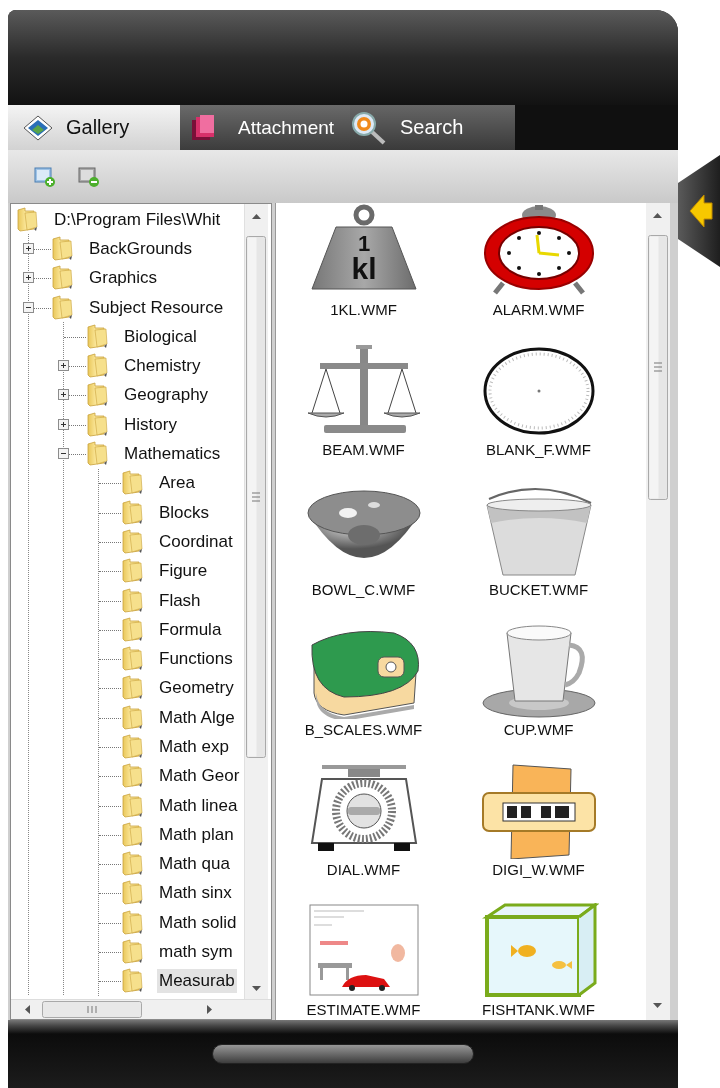 This screenshot has height=1088, width=720. What do you see at coordinates (199, 776) in the screenshot?
I see `tree-item: Math Geor` at bounding box center [199, 776].